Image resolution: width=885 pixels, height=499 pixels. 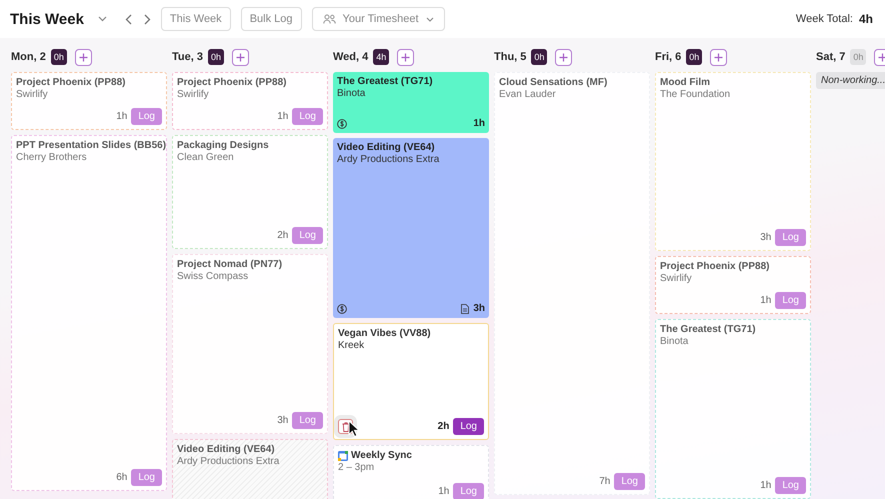 I want to click on day-label: Tue, 3, so click(x=187, y=57).